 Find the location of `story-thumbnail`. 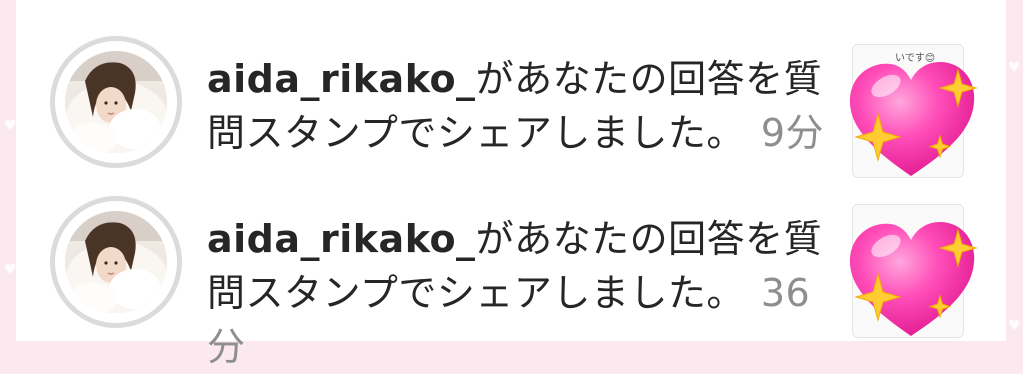

story-thumbnail is located at coordinates (911, 272).